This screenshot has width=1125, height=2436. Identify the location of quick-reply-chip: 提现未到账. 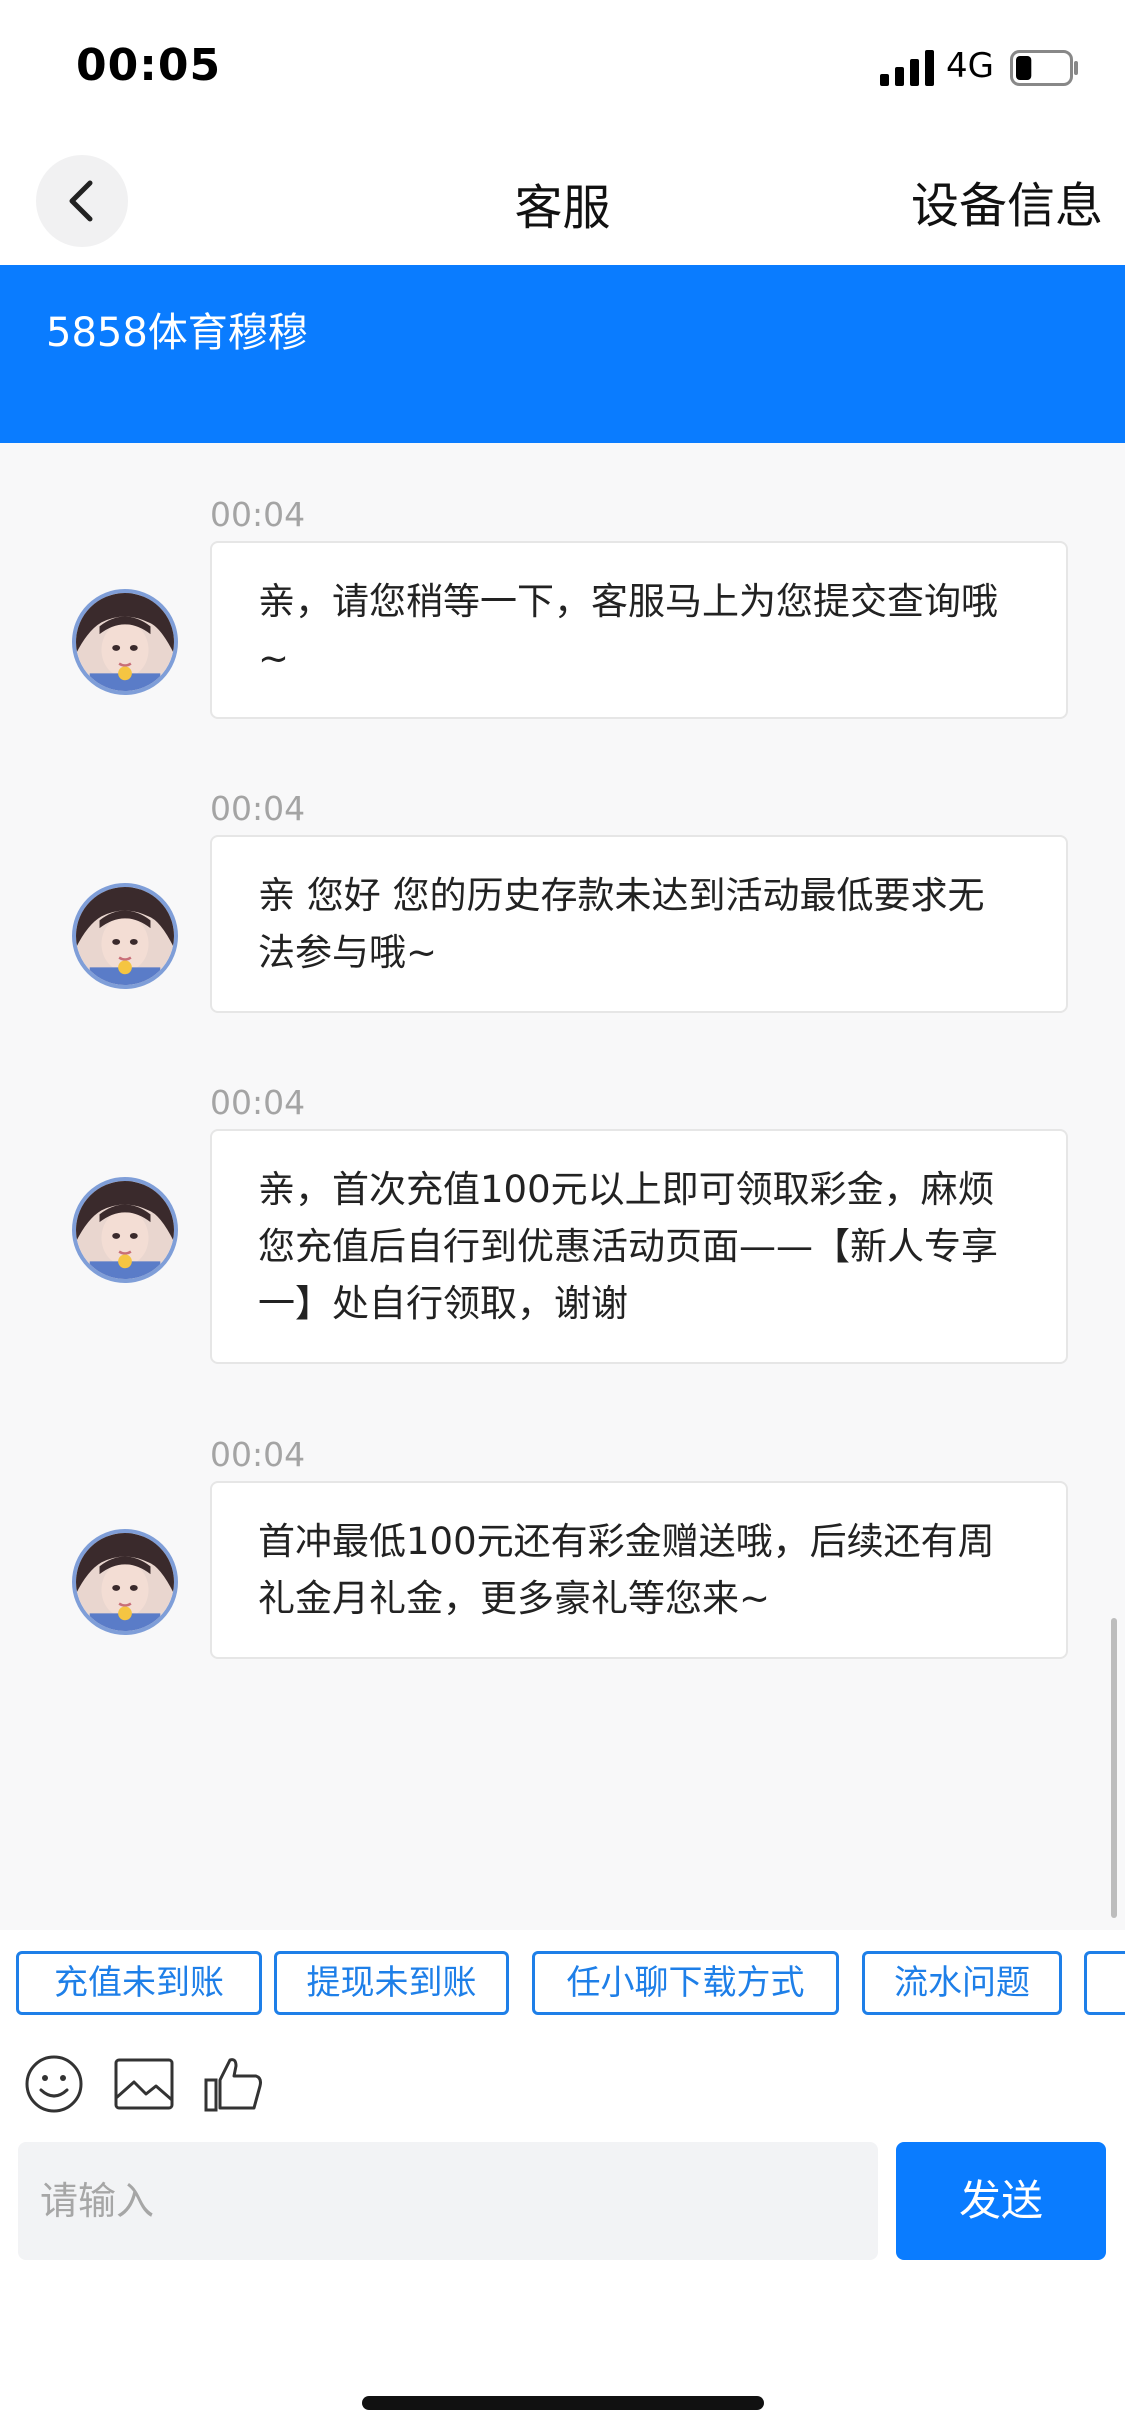
(391, 1983).